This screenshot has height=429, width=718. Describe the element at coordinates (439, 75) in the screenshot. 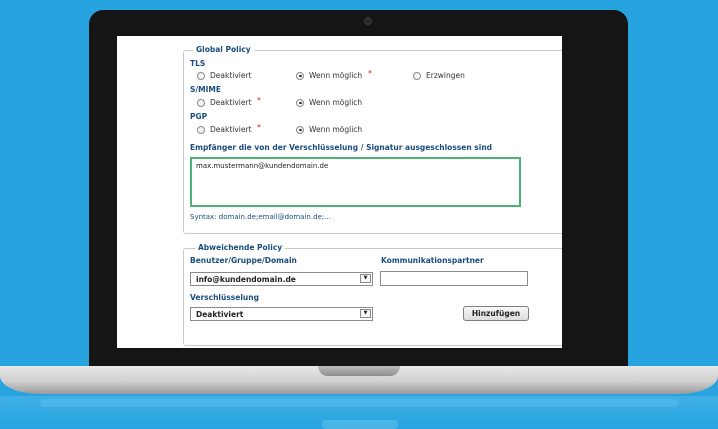

I see `tls-option-erzwingen: Erzwingen` at that location.